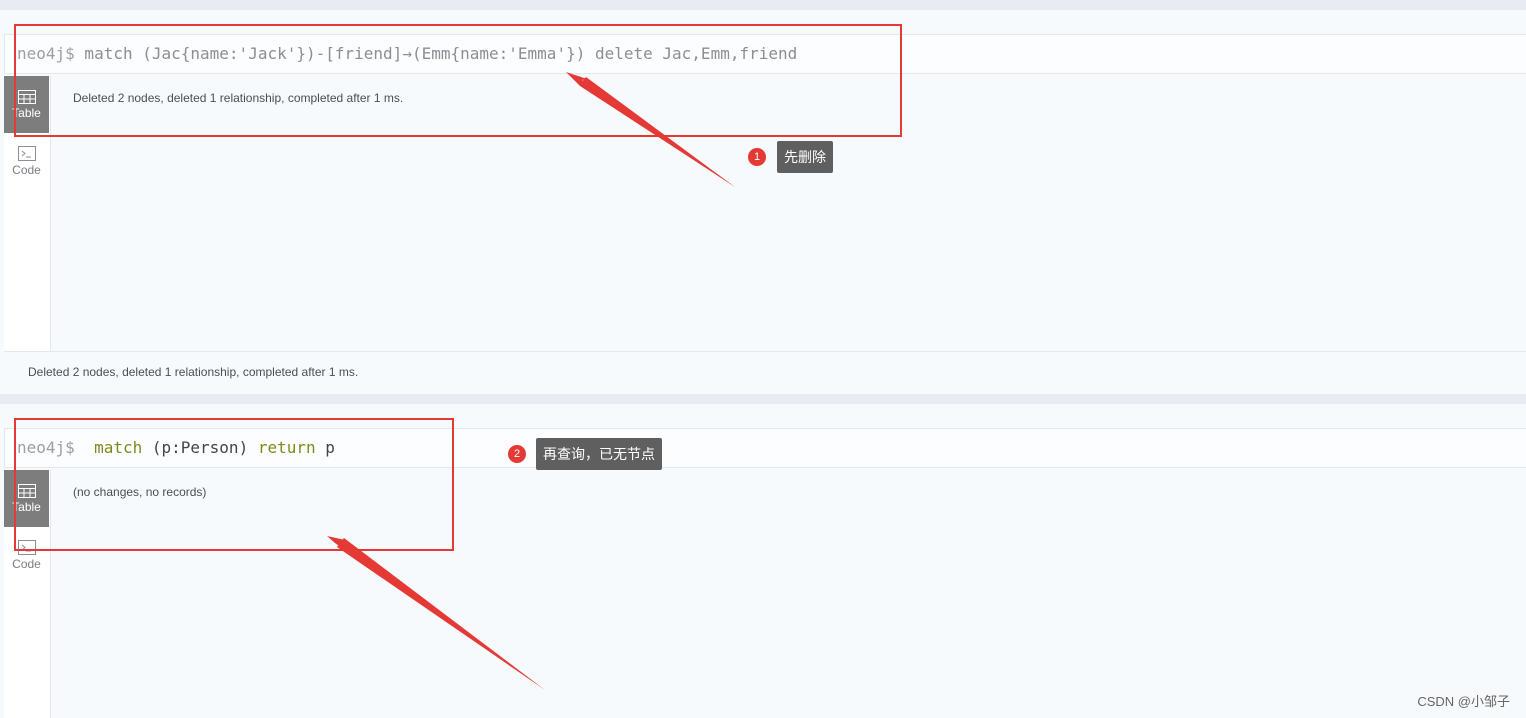 This screenshot has width=1526, height=718. Describe the element at coordinates (140, 492) in the screenshot. I see `result-message: (no changes, no records)` at that location.